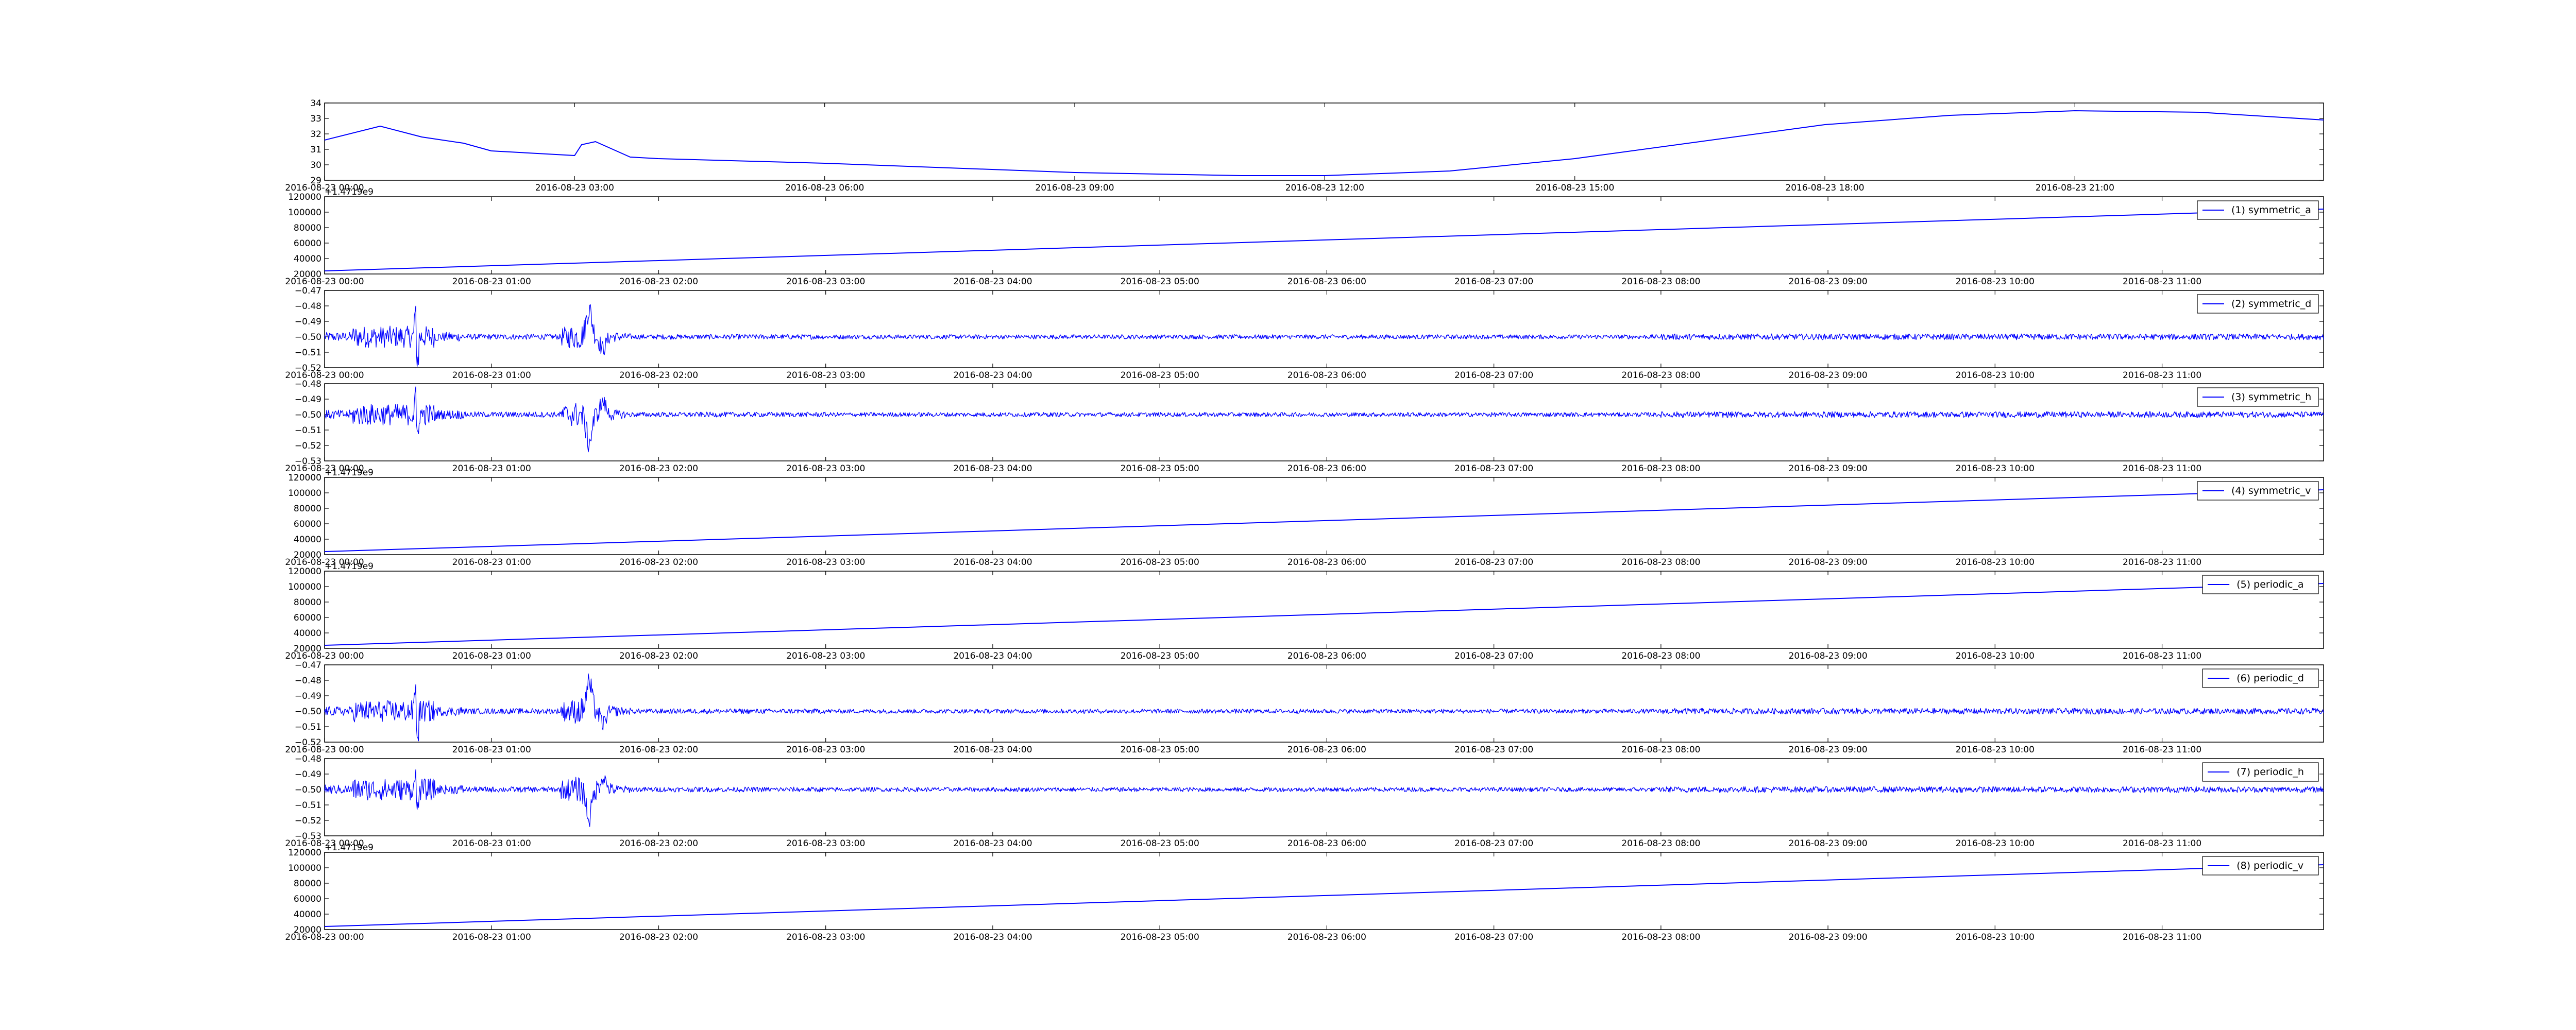  Describe the element at coordinates (315, 103) in the screenshot. I see `y-tick-label: 34` at that location.